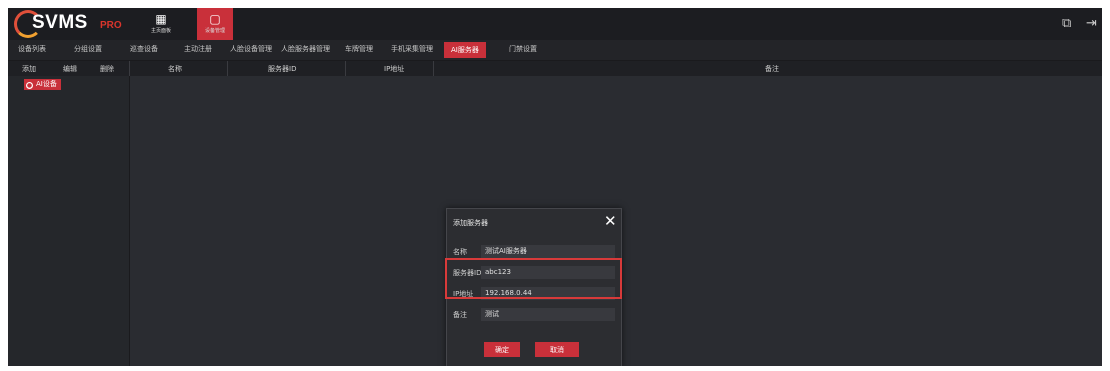  I want to click on module-label: 主页面板, so click(160, 31).